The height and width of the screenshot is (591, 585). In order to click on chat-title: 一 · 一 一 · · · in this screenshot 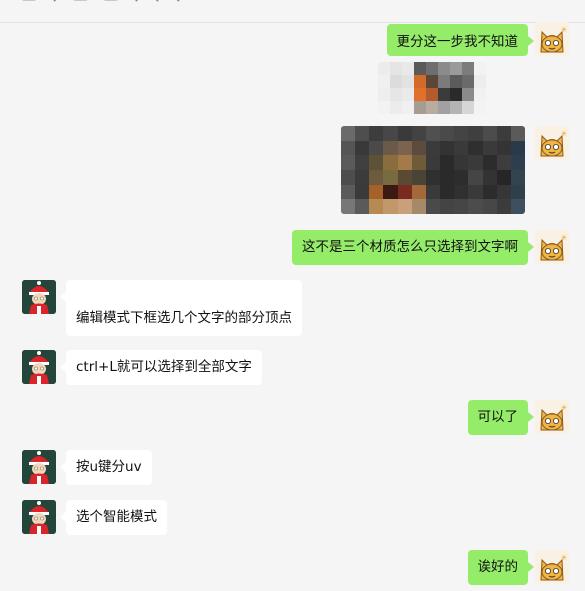, I will do `click(104, 4)`.